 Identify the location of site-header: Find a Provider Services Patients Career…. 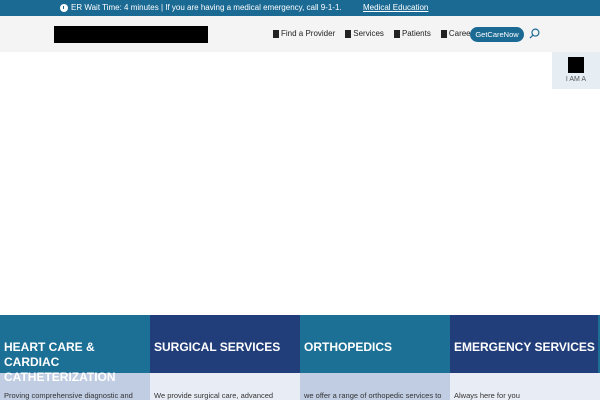
(300, 34).